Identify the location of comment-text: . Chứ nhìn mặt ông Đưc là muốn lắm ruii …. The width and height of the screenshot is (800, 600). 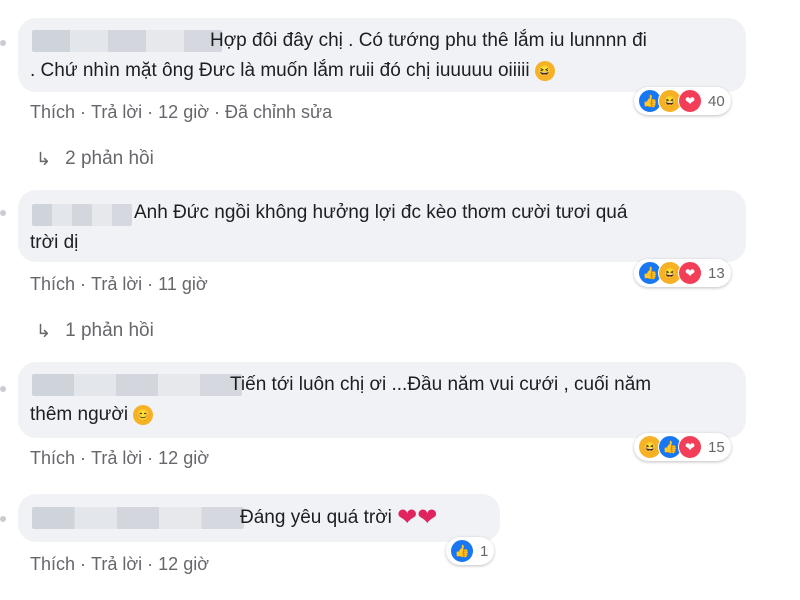
(292, 71).